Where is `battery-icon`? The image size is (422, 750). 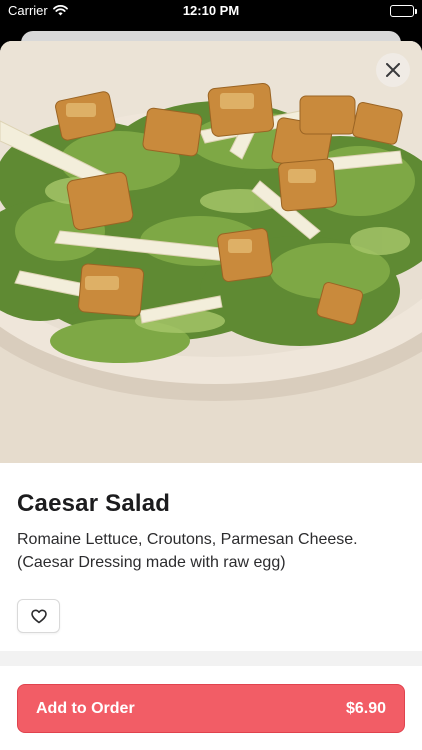 battery-icon is located at coordinates (403, 11).